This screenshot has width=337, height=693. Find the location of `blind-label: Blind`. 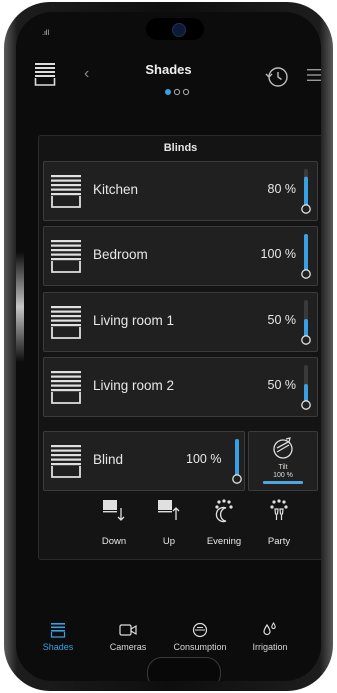

blind-label: Blind is located at coordinates (108, 459).